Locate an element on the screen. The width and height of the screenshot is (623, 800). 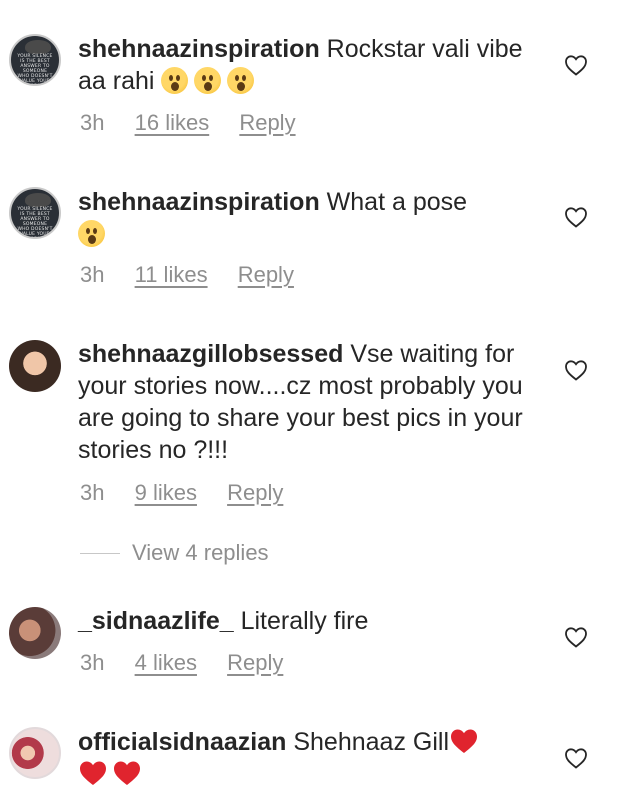
divider is located at coordinates (100, 553).